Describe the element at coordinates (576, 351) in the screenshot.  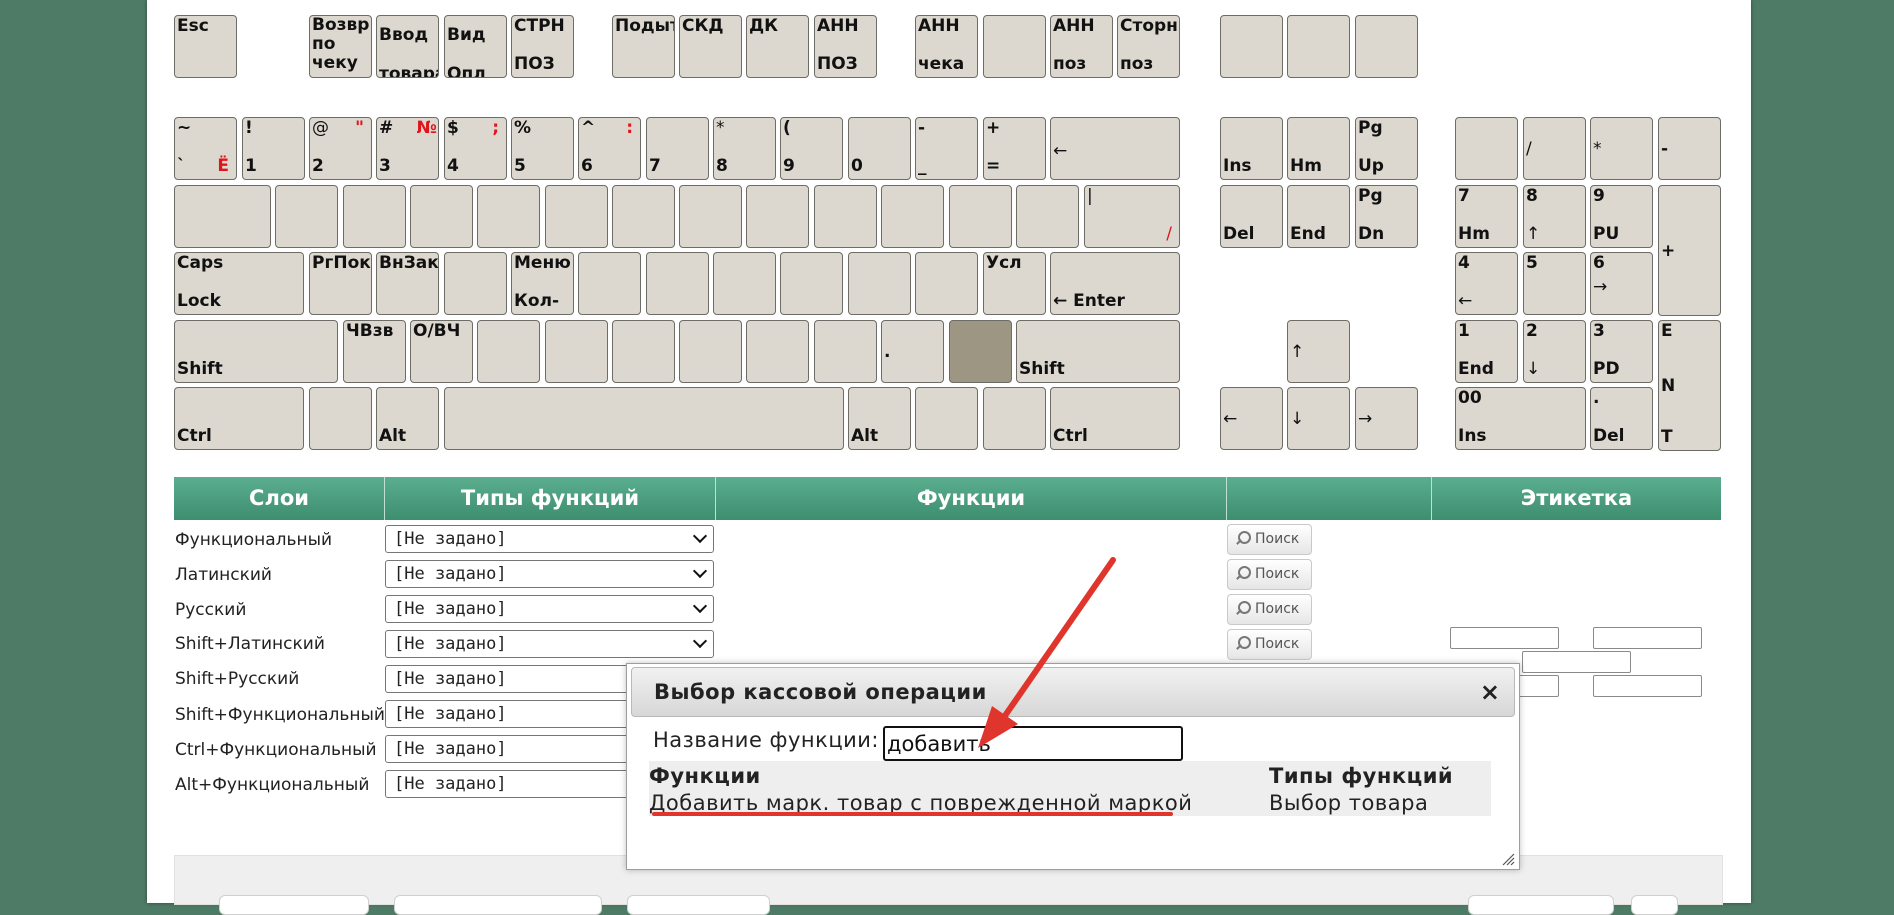
I see `key-v` at that location.